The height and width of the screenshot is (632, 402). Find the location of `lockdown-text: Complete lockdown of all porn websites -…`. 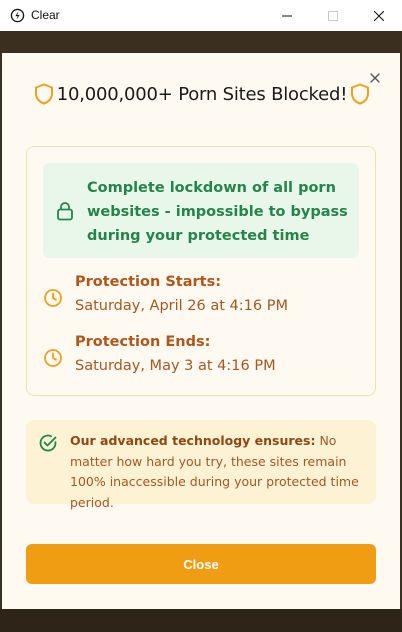

lockdown-text: Complete lockdown of all porn websites -… is located at coordinates (217, 212).